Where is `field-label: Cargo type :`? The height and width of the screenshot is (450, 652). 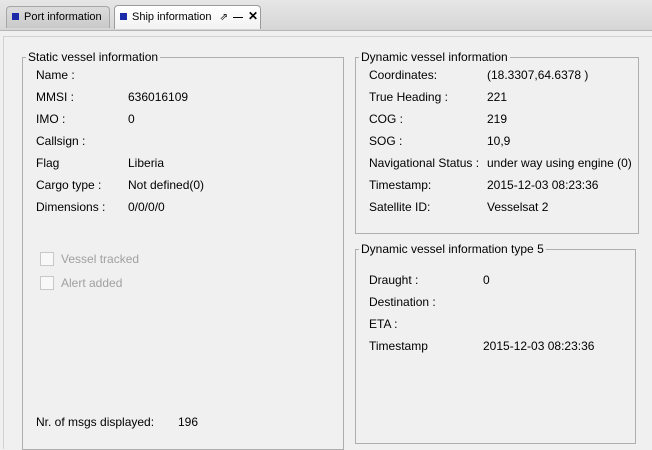 field-label: Cargo type : is located at coordinates (69, 185).